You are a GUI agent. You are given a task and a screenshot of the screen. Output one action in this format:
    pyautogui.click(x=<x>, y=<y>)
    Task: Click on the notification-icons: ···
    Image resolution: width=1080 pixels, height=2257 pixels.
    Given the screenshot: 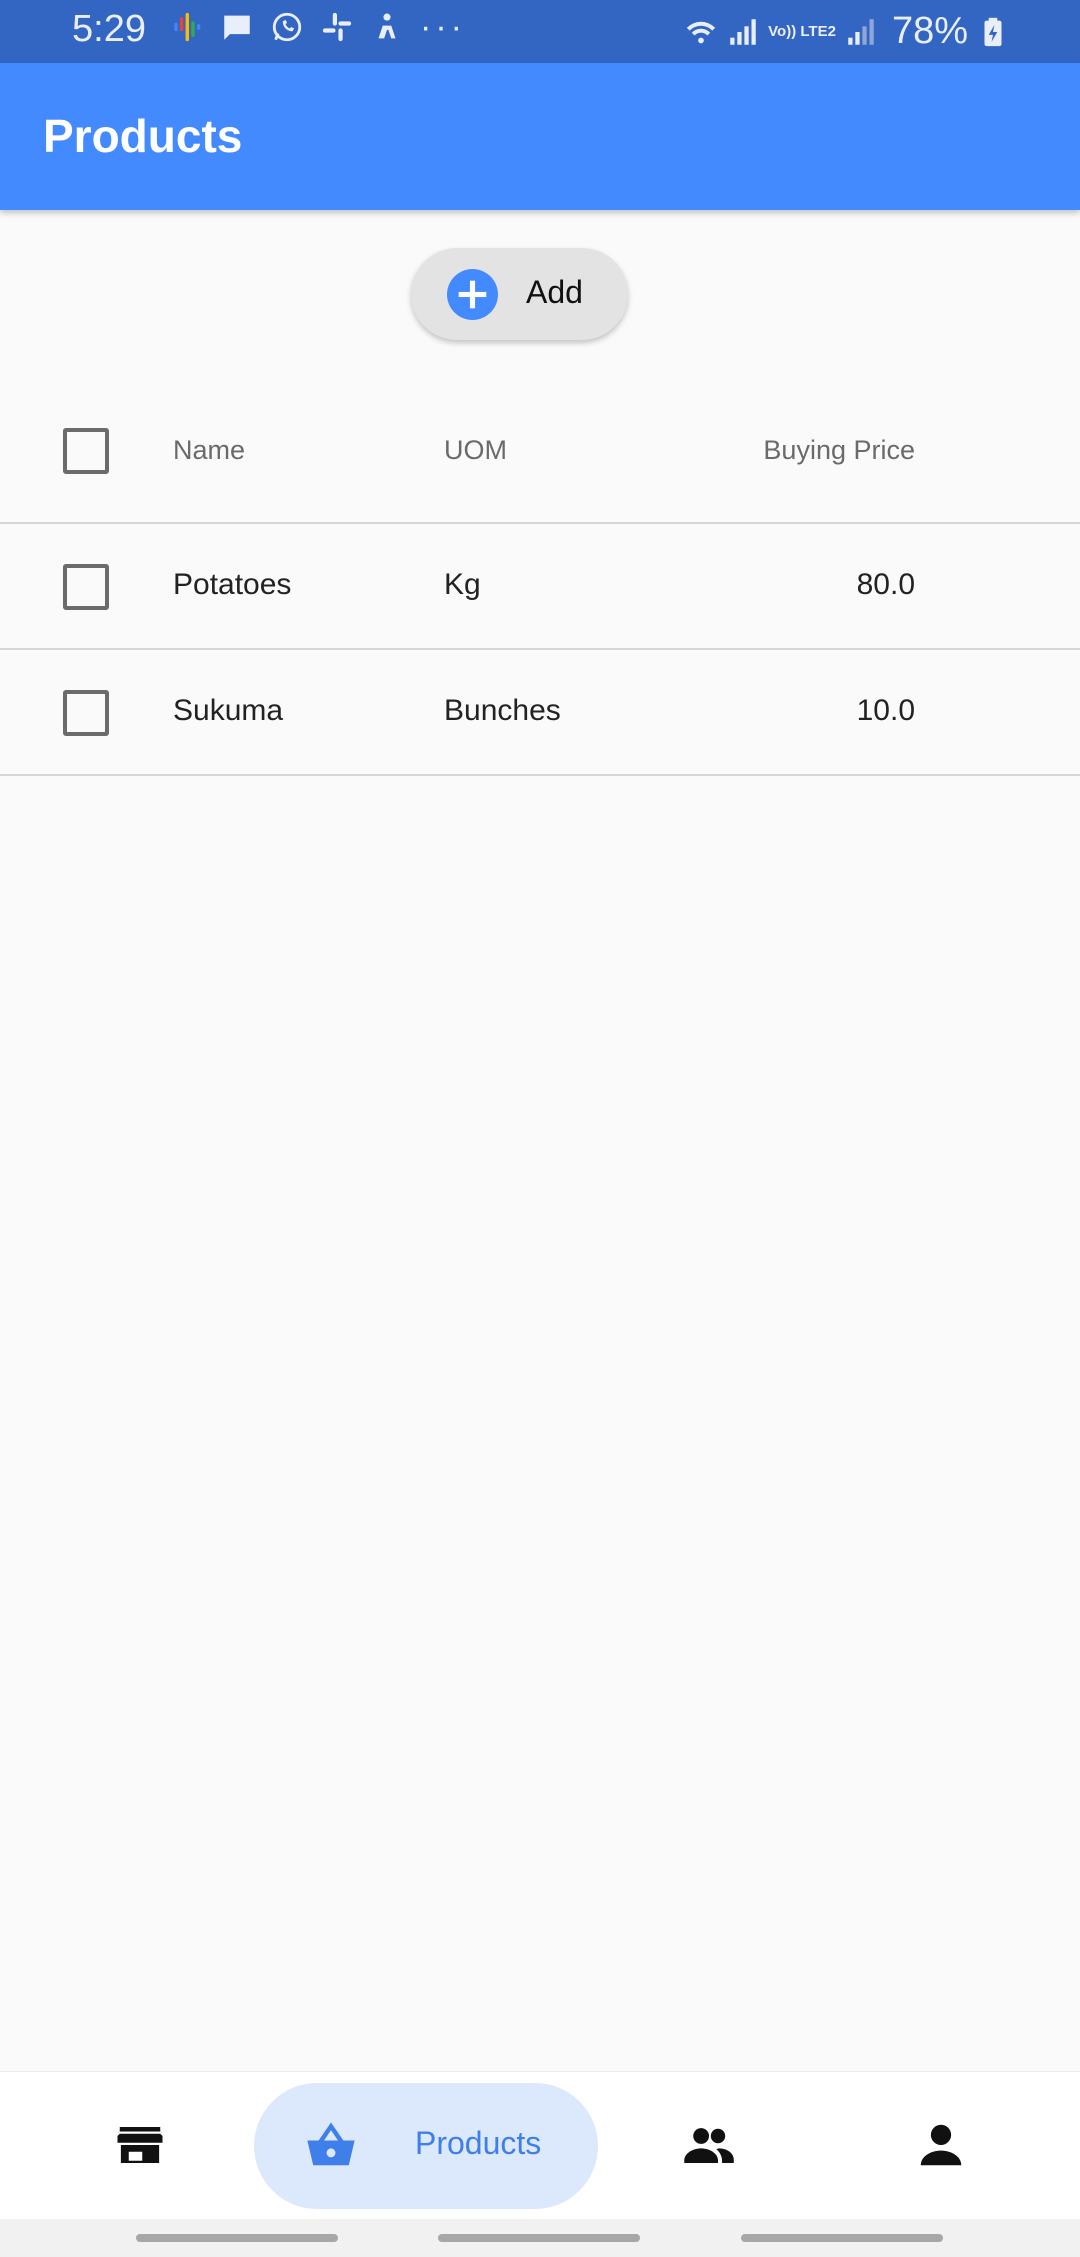 What is the action you would take?
    pyautogui.click(x=318, y=27)
    